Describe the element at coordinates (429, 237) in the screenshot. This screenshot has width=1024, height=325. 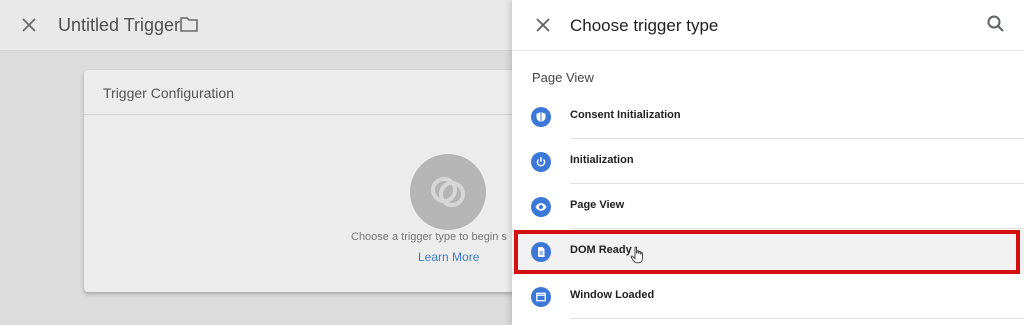
I see `choose-trigger-prompt: Choose a trigger type to begin s` at that location.